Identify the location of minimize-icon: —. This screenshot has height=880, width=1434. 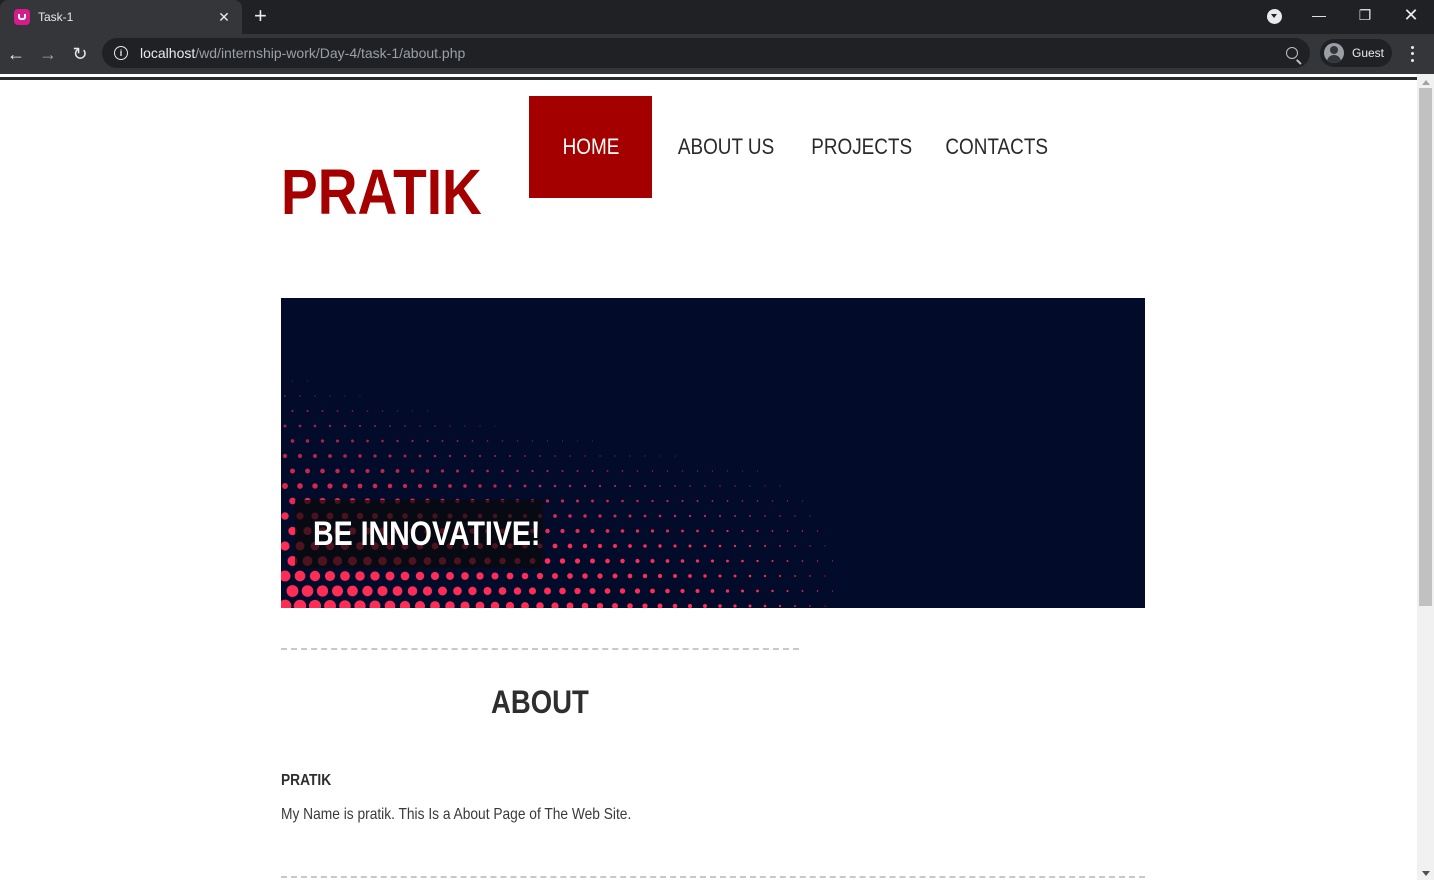
(1319, 15).